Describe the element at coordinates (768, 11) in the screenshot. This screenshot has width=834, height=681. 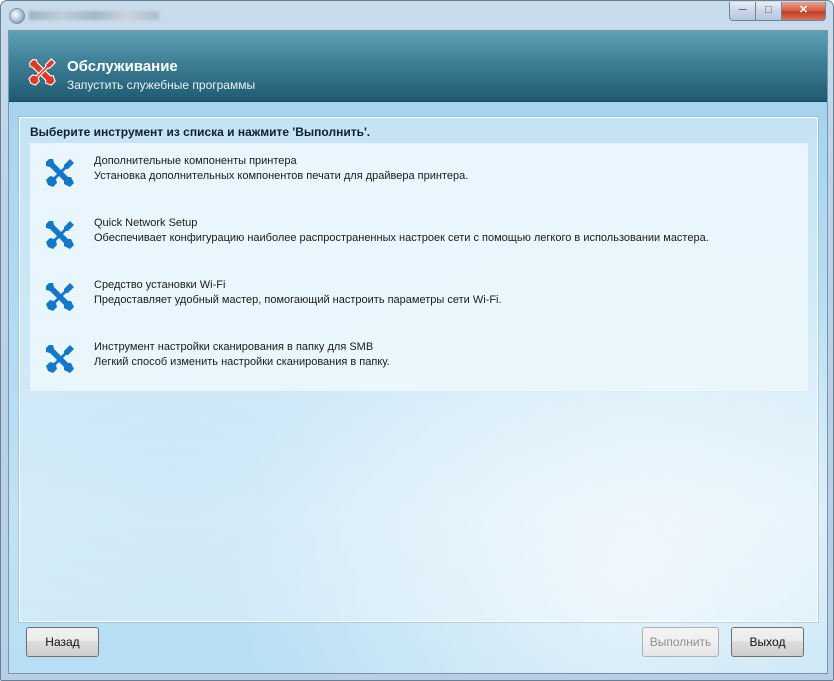
I see `maximize-button: □` at that location.